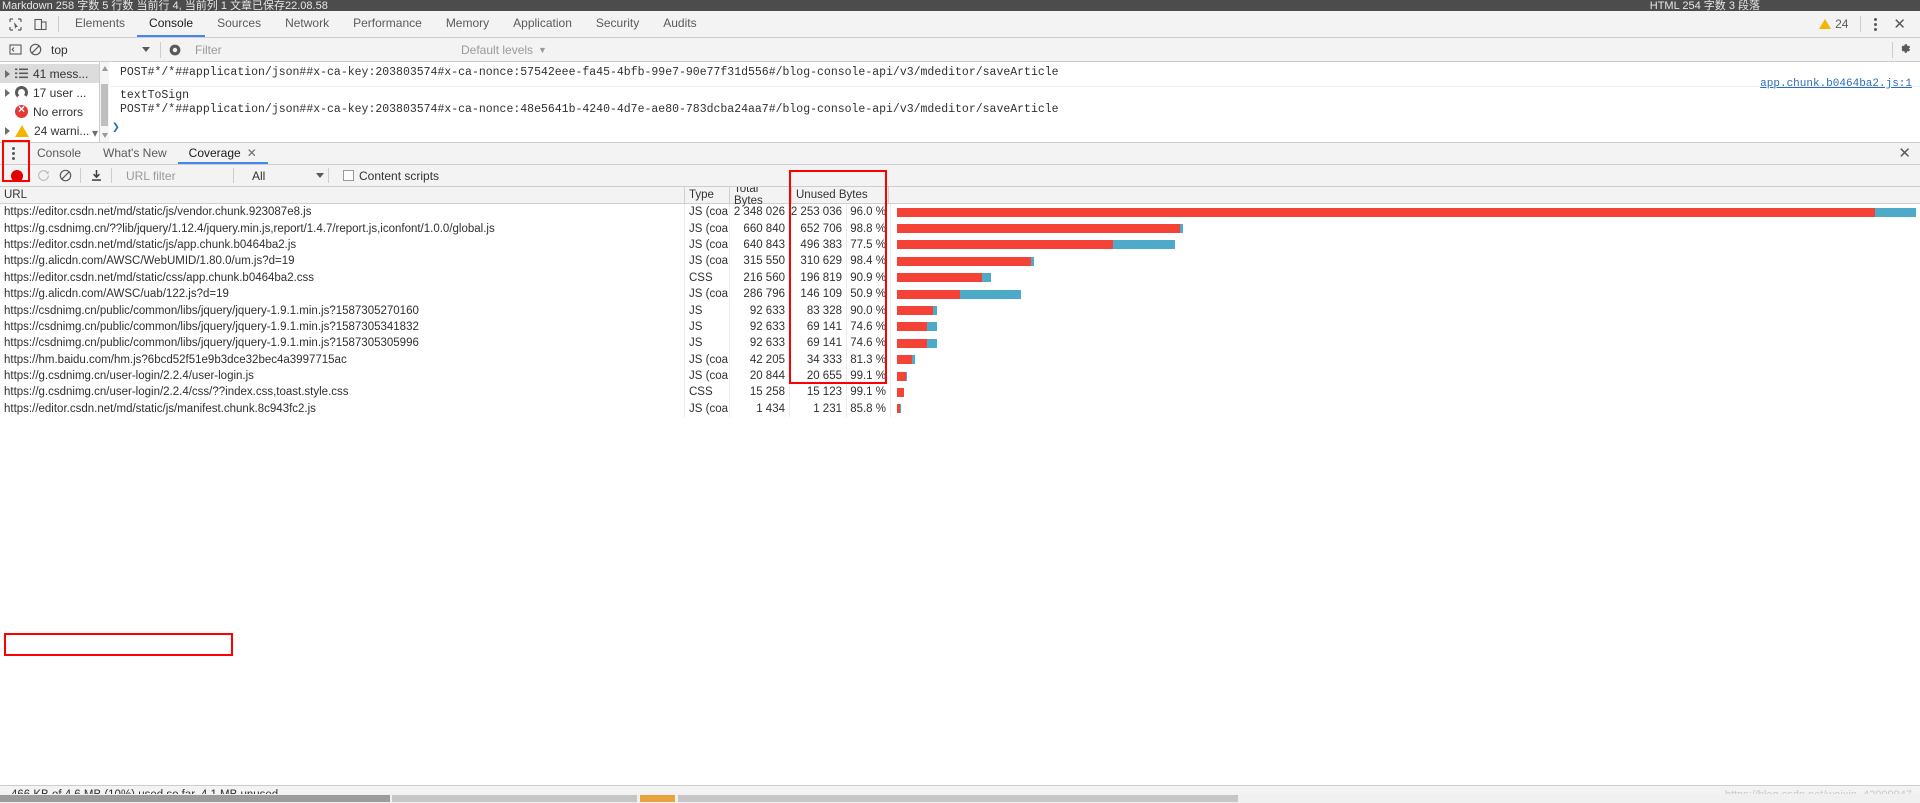 The height and width of the screenshot is (803, 1920). Describe the element at coordinates (348, 175) in the screenshot. I see `checkbox-box` at that location.